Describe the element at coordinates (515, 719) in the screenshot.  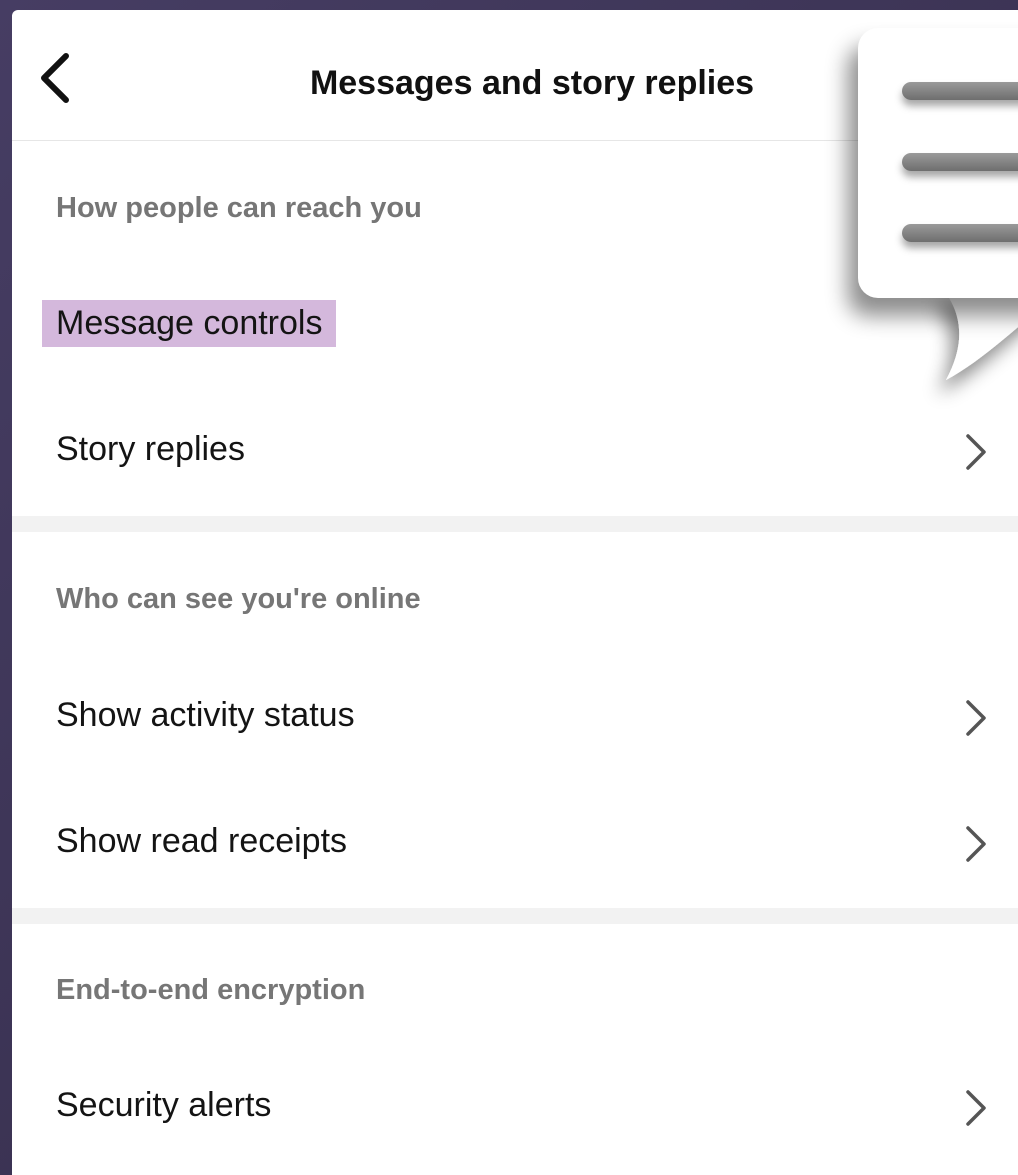
I see `row-show-activity-status: Show activity status` at that location.